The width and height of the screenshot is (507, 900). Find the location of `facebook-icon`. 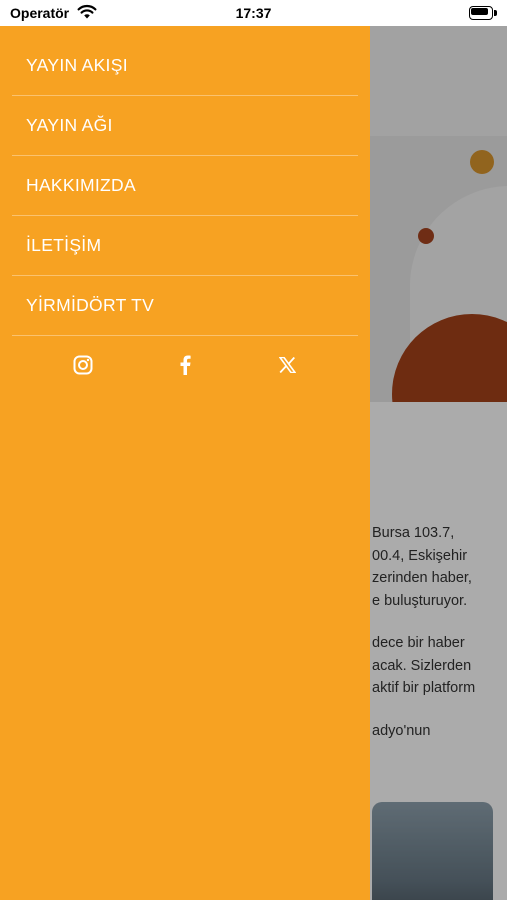

facebook-icon is located at coordinates (185, 365).